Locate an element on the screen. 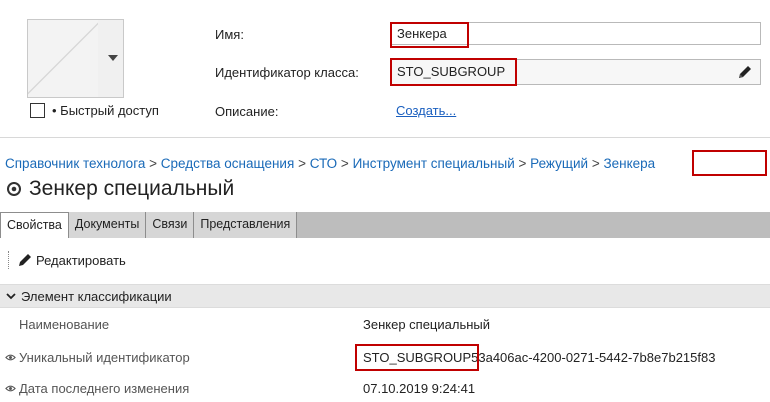  uid-rest: 53a406ac-4200-0271-5442-7b8e7b215f83 is located at coordinates (593, 357).